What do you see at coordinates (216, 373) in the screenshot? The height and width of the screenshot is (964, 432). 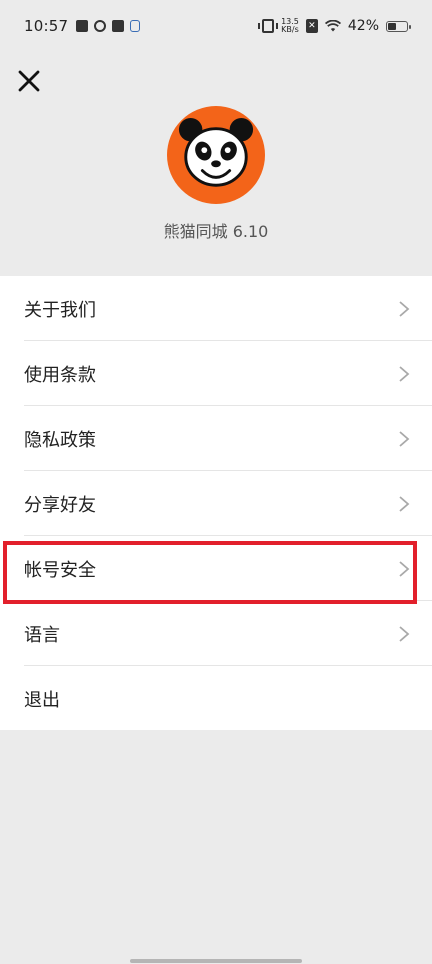 I see `menu-item-terms-of-use: 使用条款` at bounding box center [216, 373].